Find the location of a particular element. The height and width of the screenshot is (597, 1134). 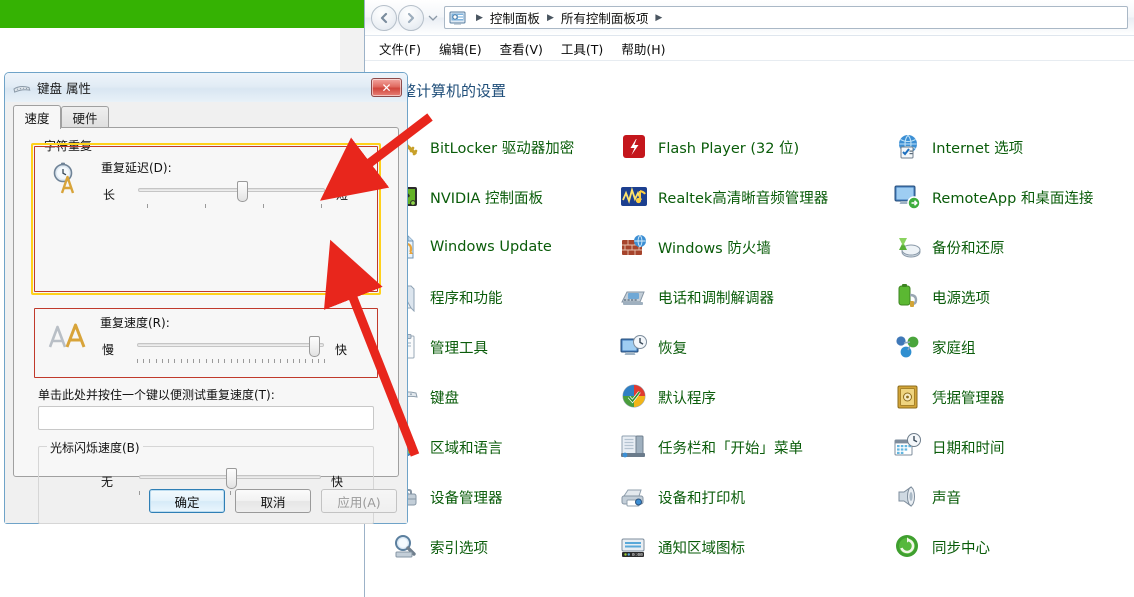

cp-item-label: Flash Player (32 位) is located at coordinates (729, 148).